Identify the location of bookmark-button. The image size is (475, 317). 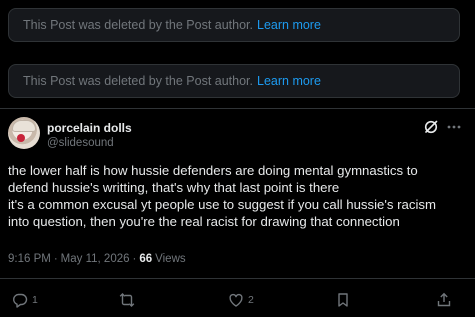
(343, 300).